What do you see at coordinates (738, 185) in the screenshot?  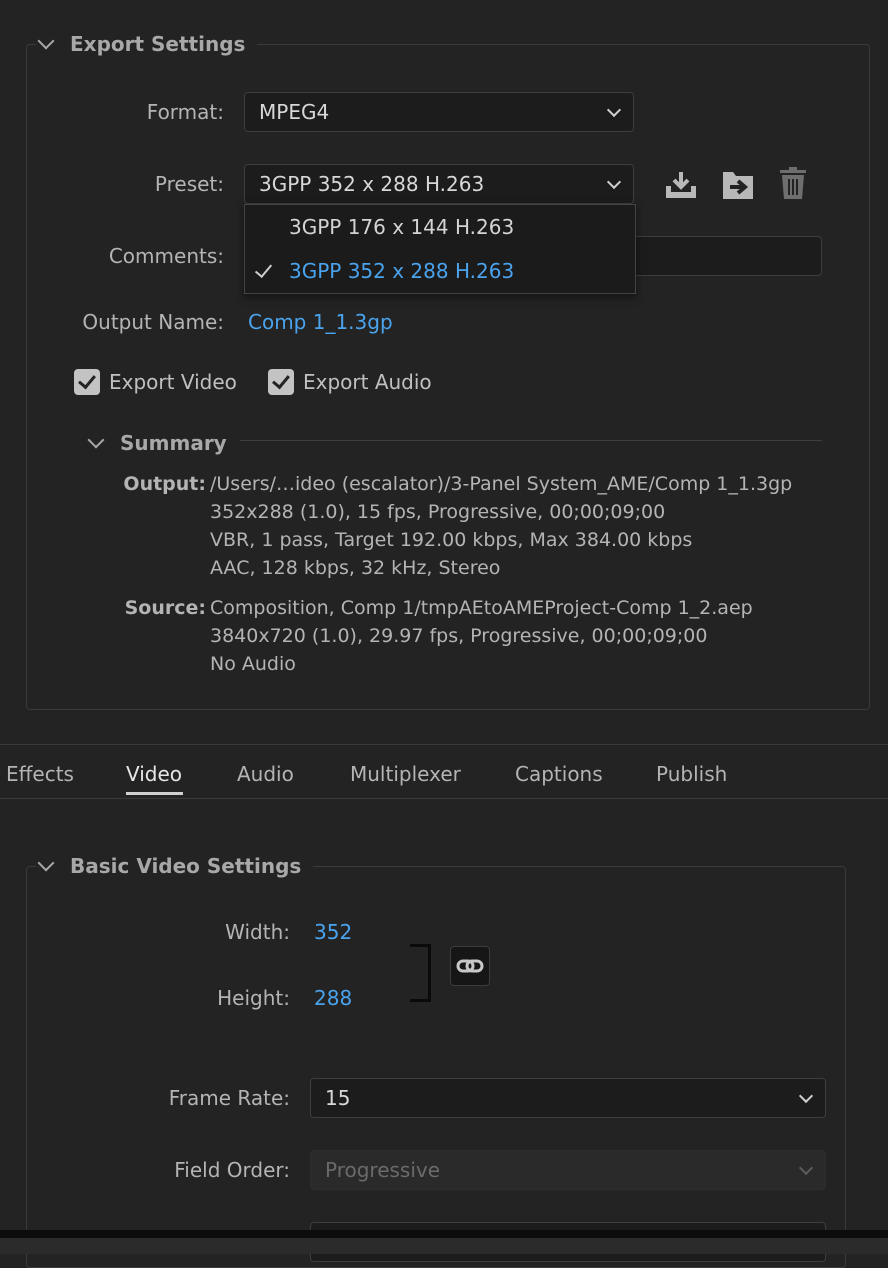 I see `import-preset-icon` at bounding box center [738, 185].